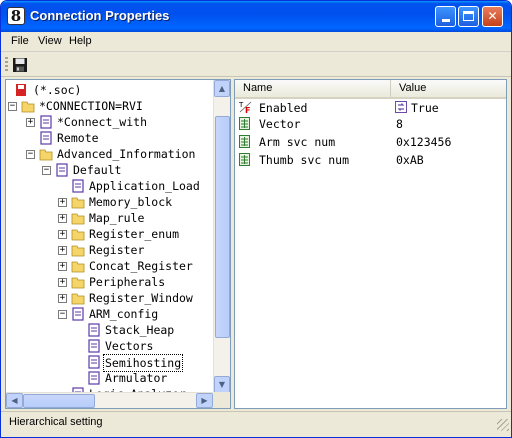 This screenshot has height=438, width=512. I want to click on tree-node-application-load: Application_Load, so click(146, 186).